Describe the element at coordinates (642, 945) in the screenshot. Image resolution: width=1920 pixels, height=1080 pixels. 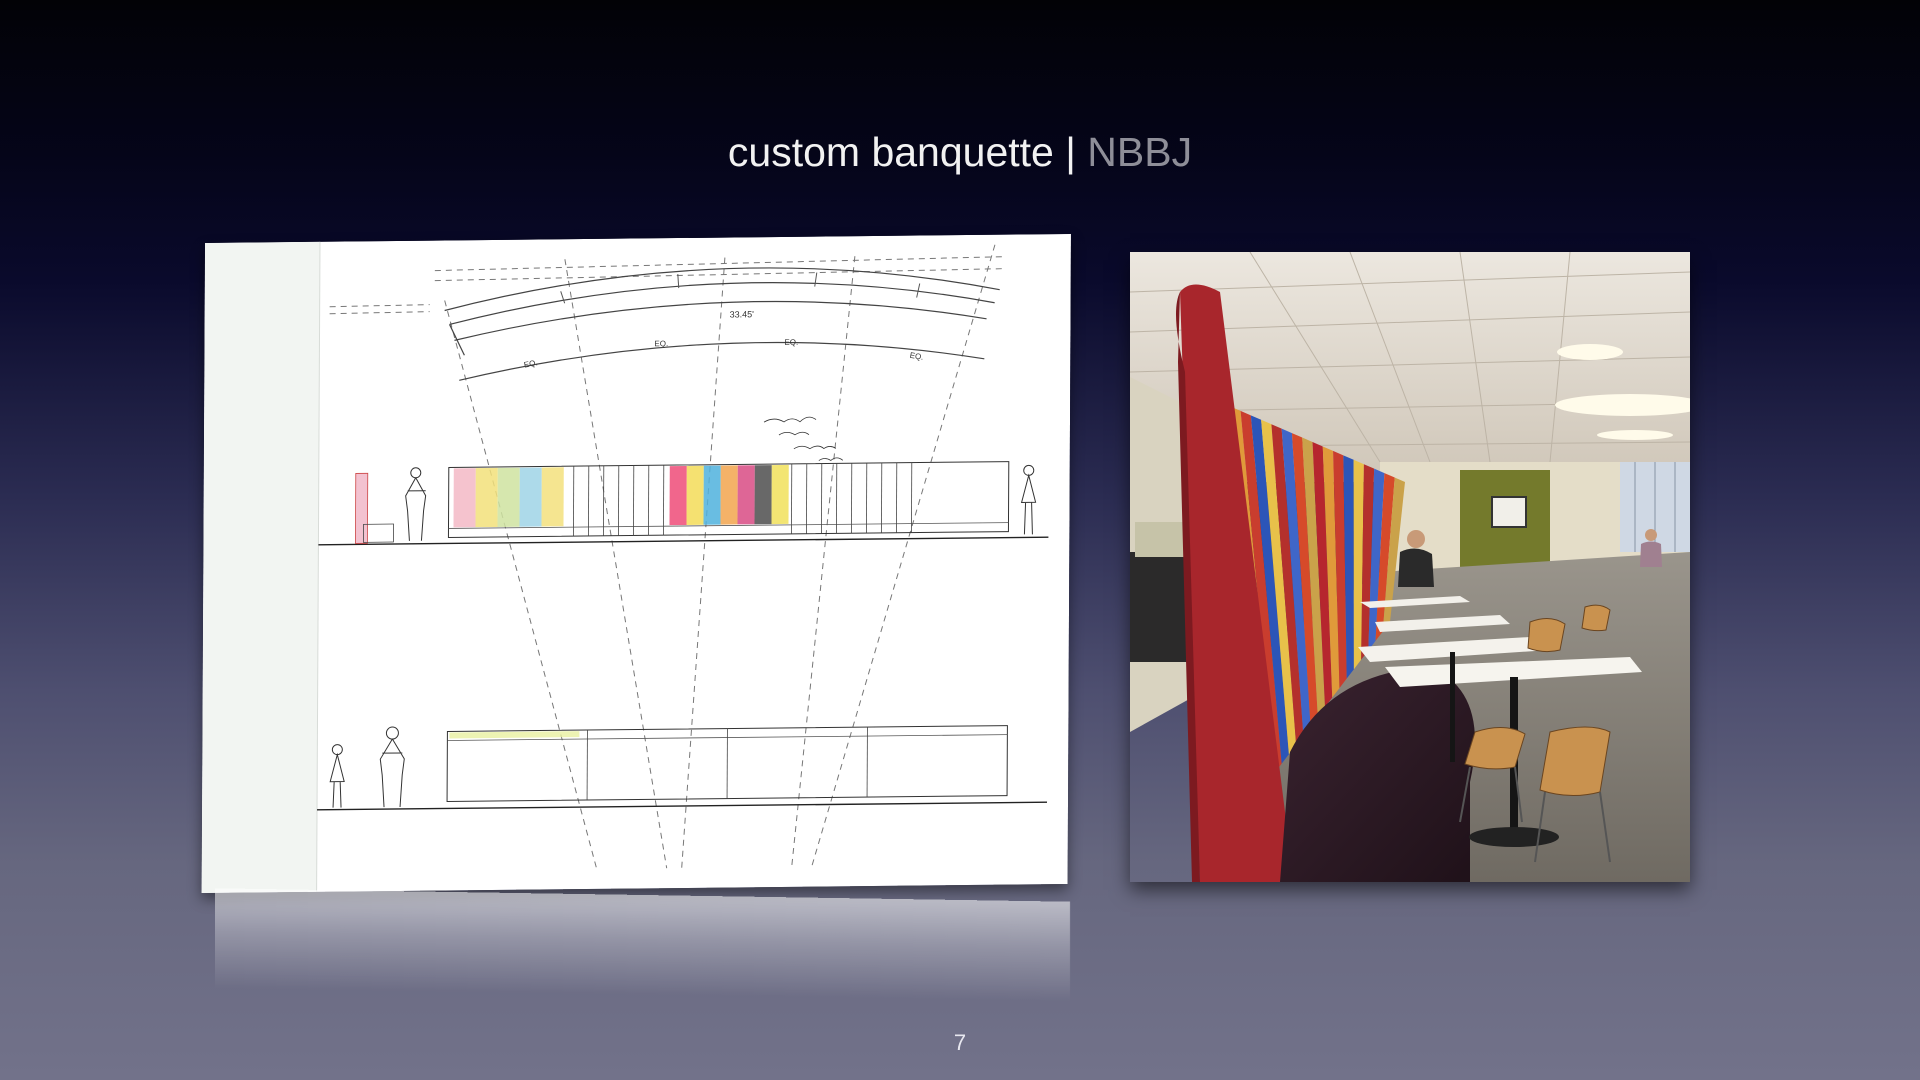
I see `drawing-reflection` at that location.